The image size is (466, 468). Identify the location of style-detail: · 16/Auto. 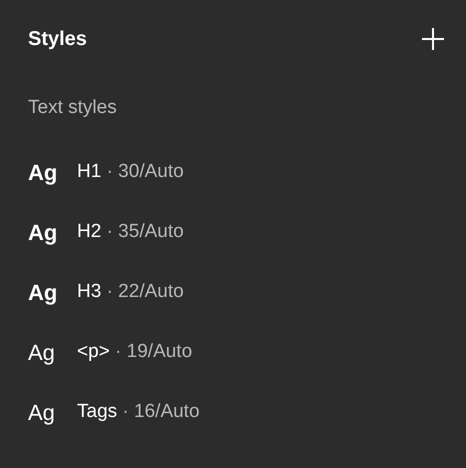
(161, 412).